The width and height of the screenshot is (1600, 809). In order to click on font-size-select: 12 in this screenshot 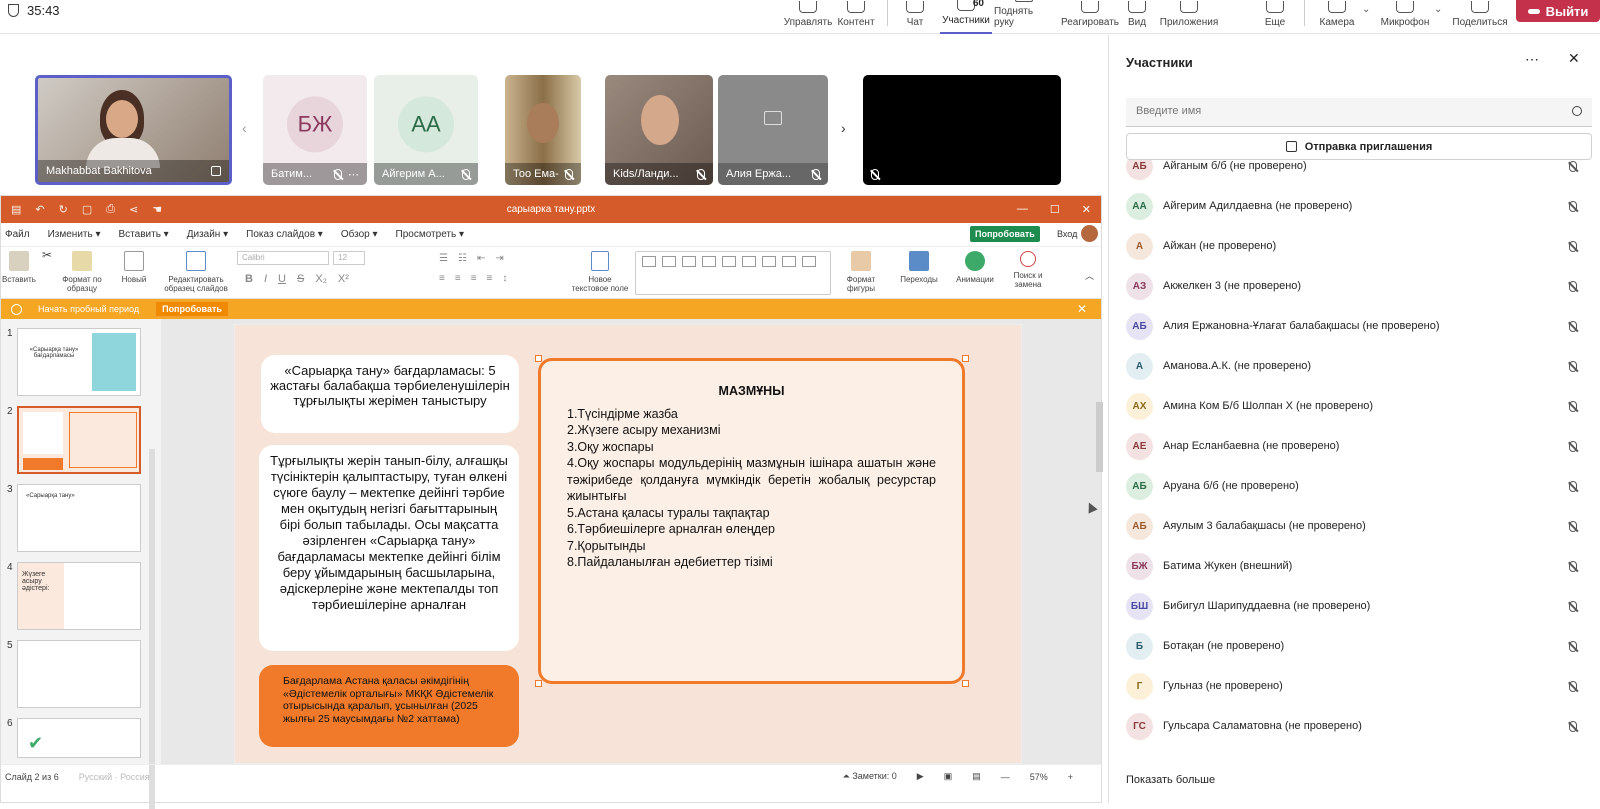, I will do `click(349, 258)`.